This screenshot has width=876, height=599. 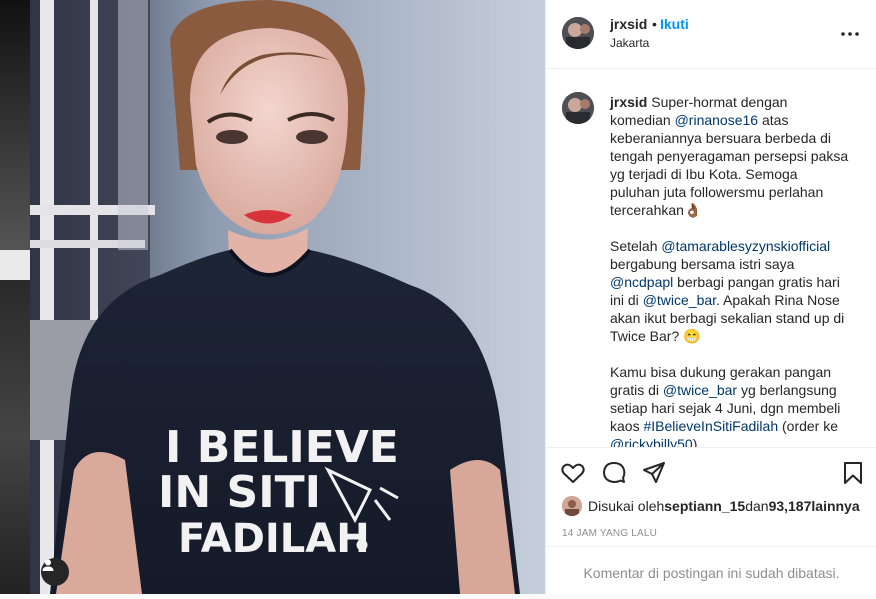 I want to click on caption-text: ), so click(x=695, y=441).